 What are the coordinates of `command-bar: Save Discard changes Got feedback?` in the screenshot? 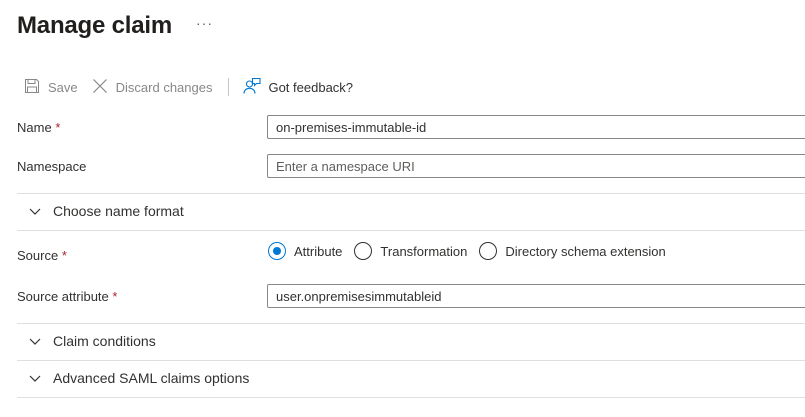 It's located at (188, 87).